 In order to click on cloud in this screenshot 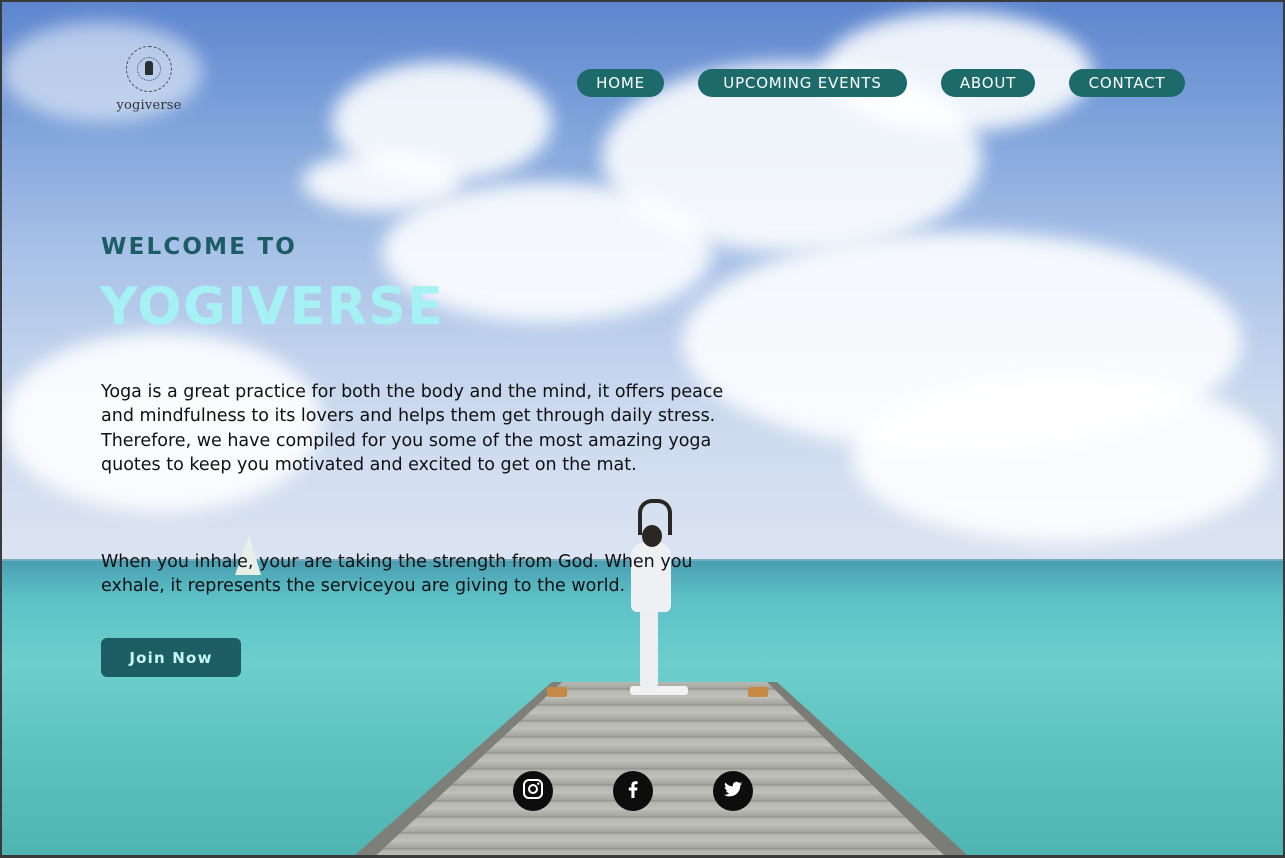, I will do `click(1062, 457)`.